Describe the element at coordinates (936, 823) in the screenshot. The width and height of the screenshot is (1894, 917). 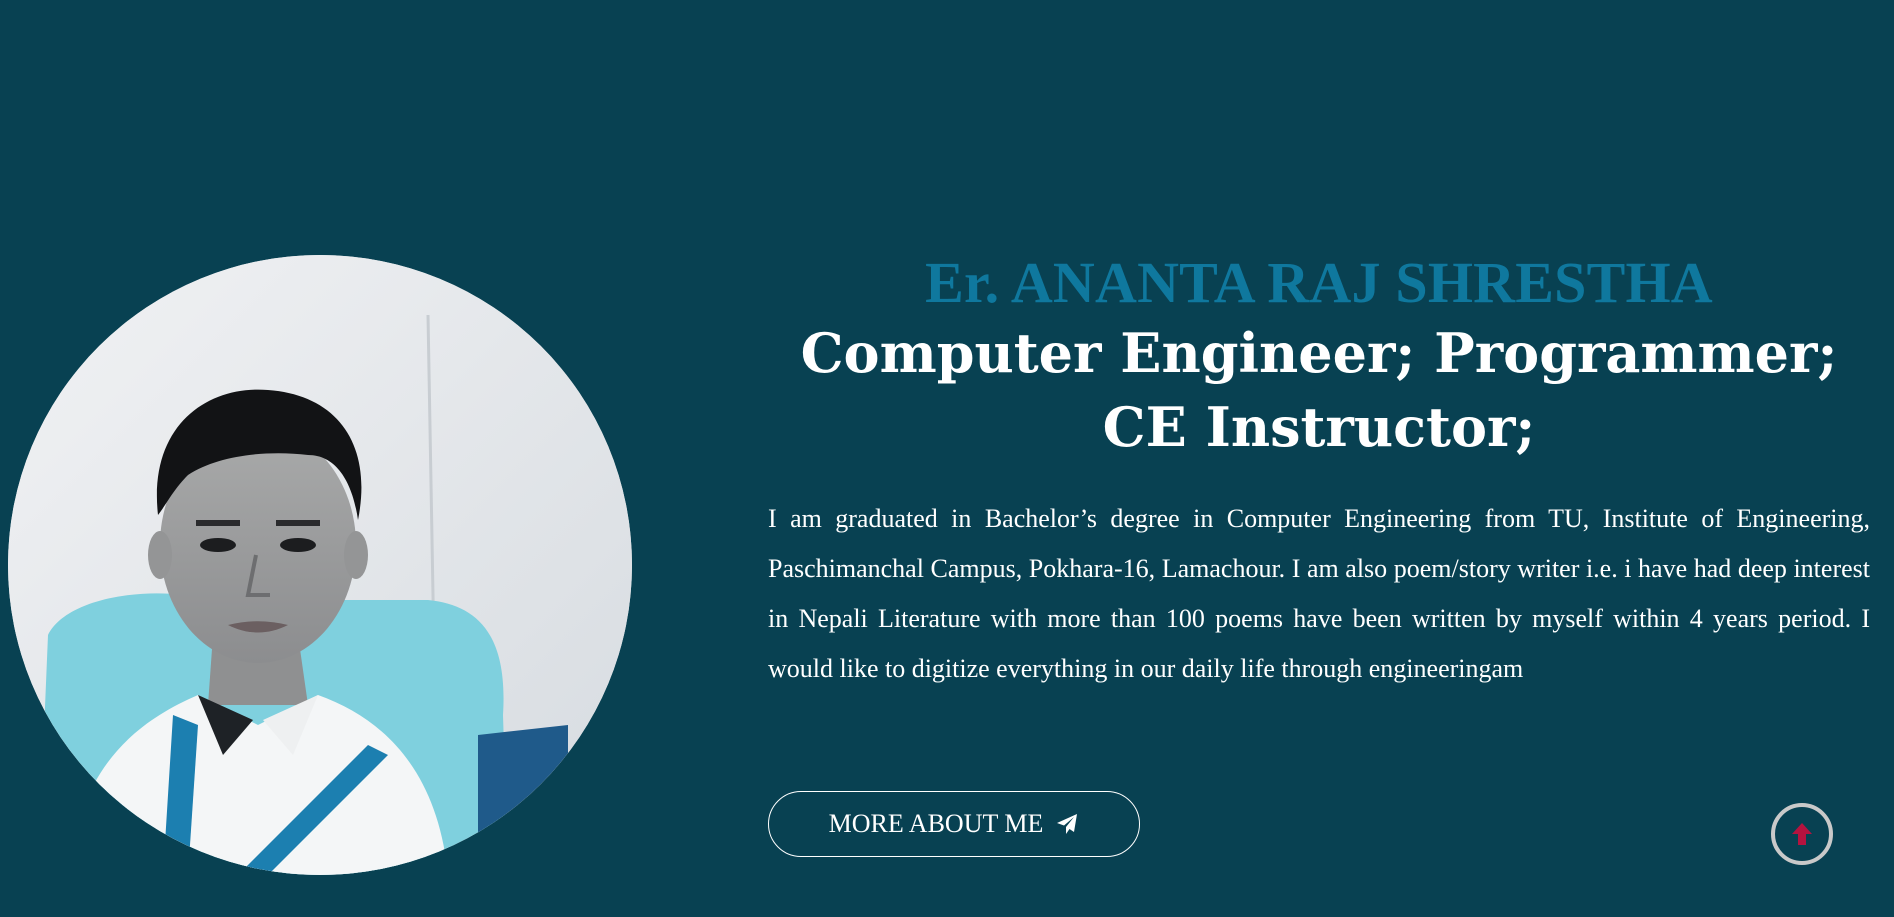
I see `more-about-me-label: MORE ABOUT ME` at that location.